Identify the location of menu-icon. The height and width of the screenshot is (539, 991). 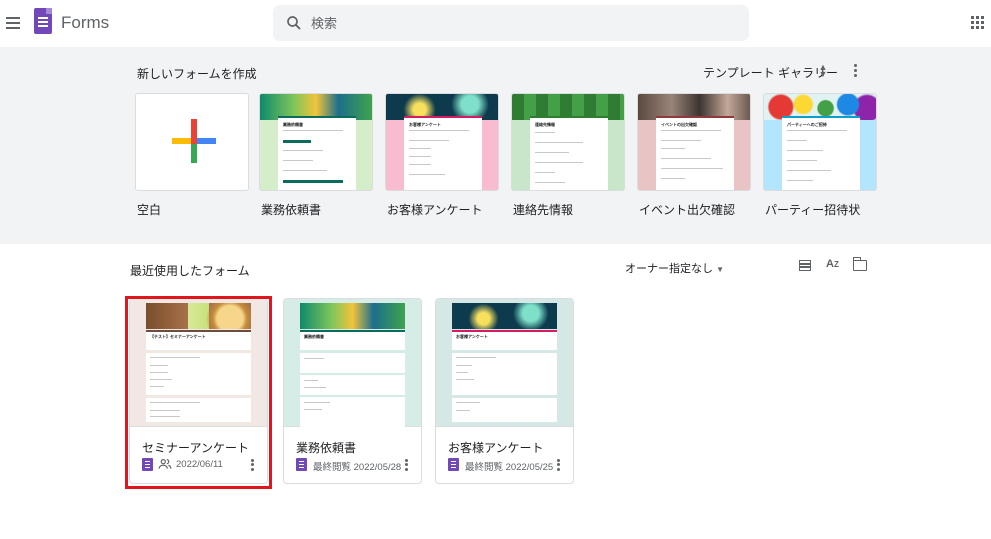
(13, 23).